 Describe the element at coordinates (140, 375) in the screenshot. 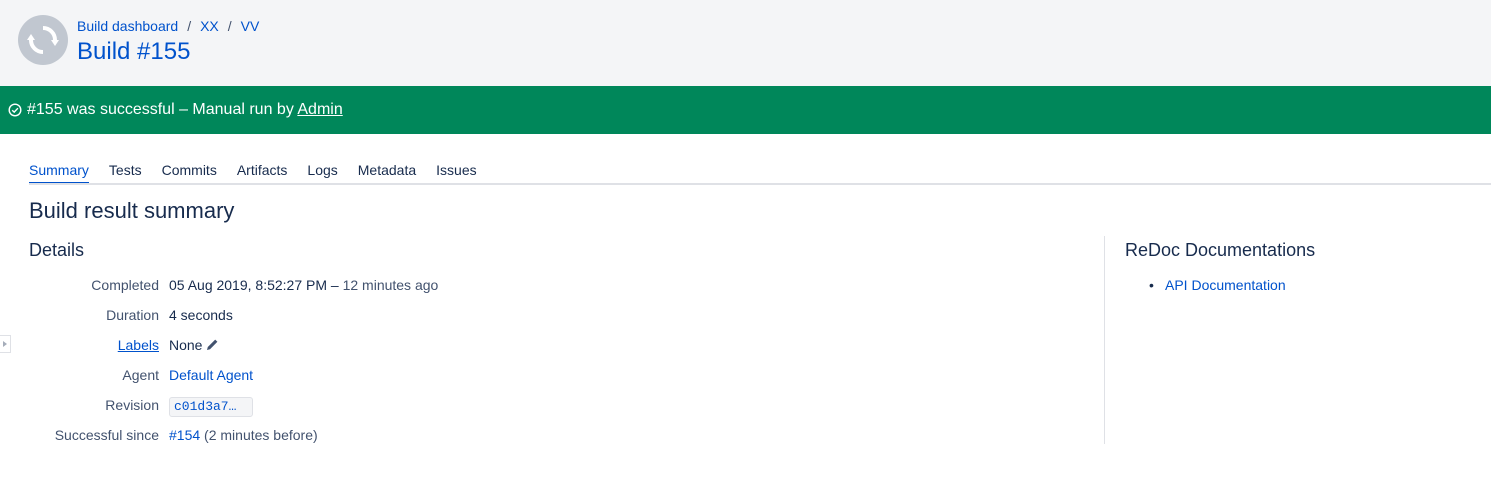

I see `agent-label: Agent` at that location.